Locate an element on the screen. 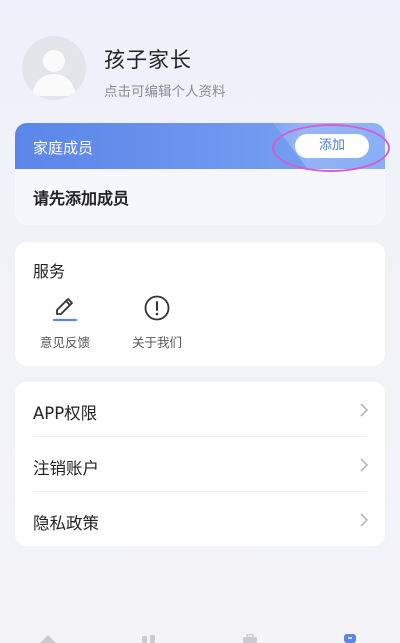 The image size is (400, 643). info-circle-icon is located at coordinates (157, 308).